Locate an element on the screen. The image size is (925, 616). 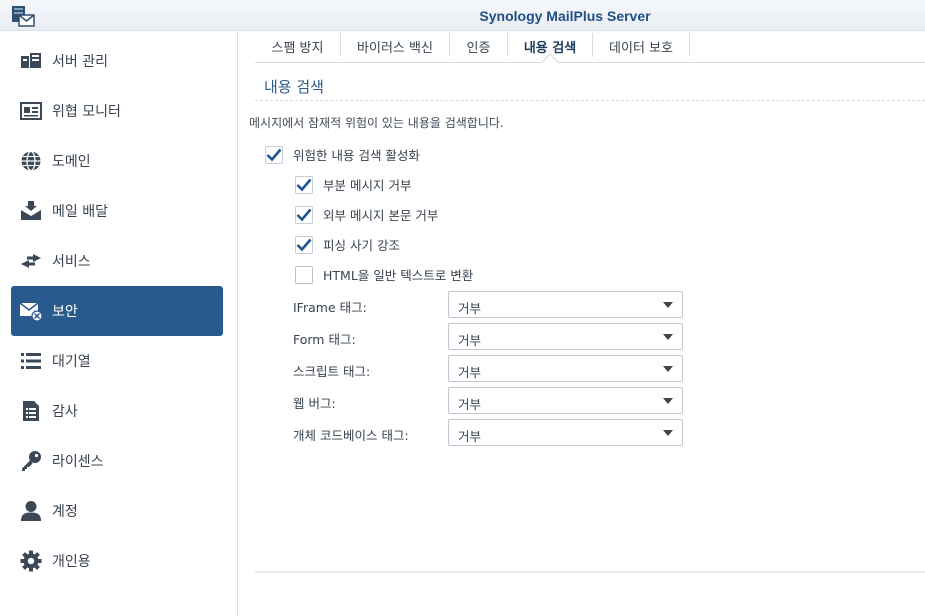
enable-content-scan-checkbox: 위험한 내용 검색 활성화 is located at coordinates (342, 154).